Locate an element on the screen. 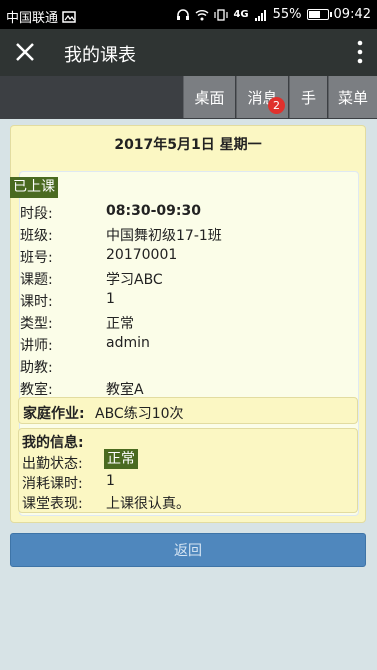 This screenshot has height=670, width=377. field-label: 时段: is located at coordinates (36, 214).